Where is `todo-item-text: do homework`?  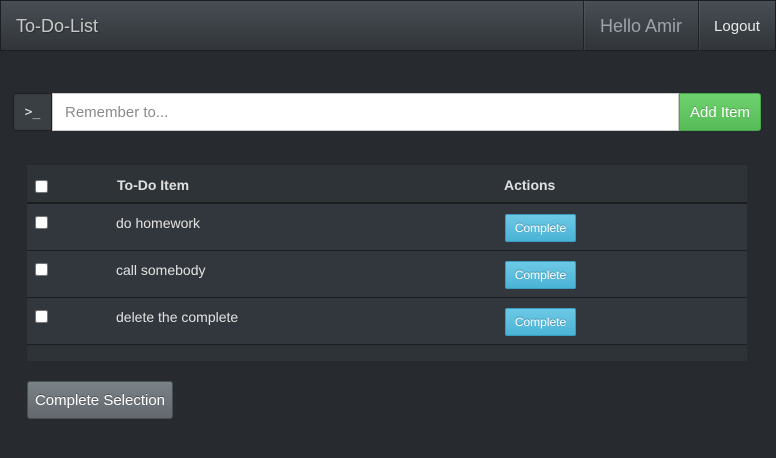 todo-item-text: do homework is located at coordinates (158, 223).